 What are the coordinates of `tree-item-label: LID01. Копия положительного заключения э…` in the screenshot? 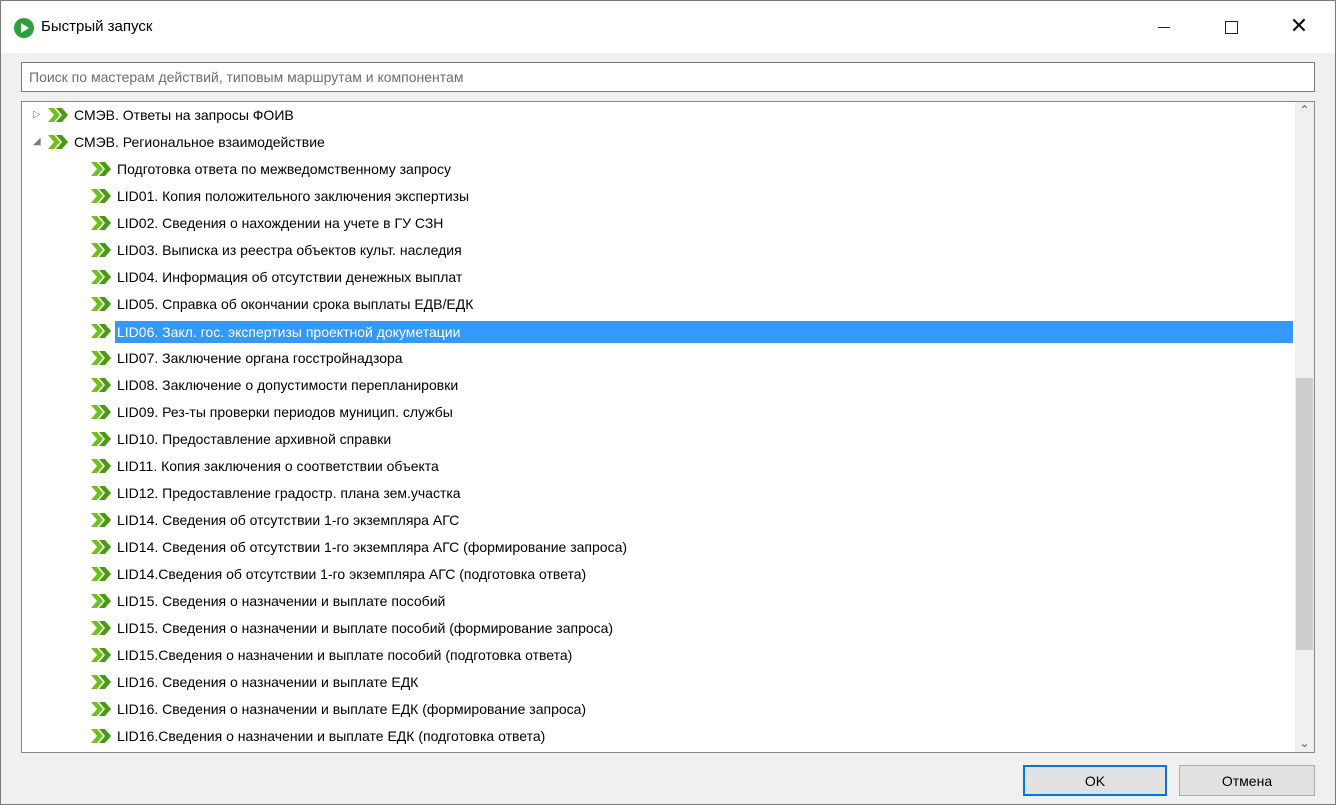 It's located at (293, 196).